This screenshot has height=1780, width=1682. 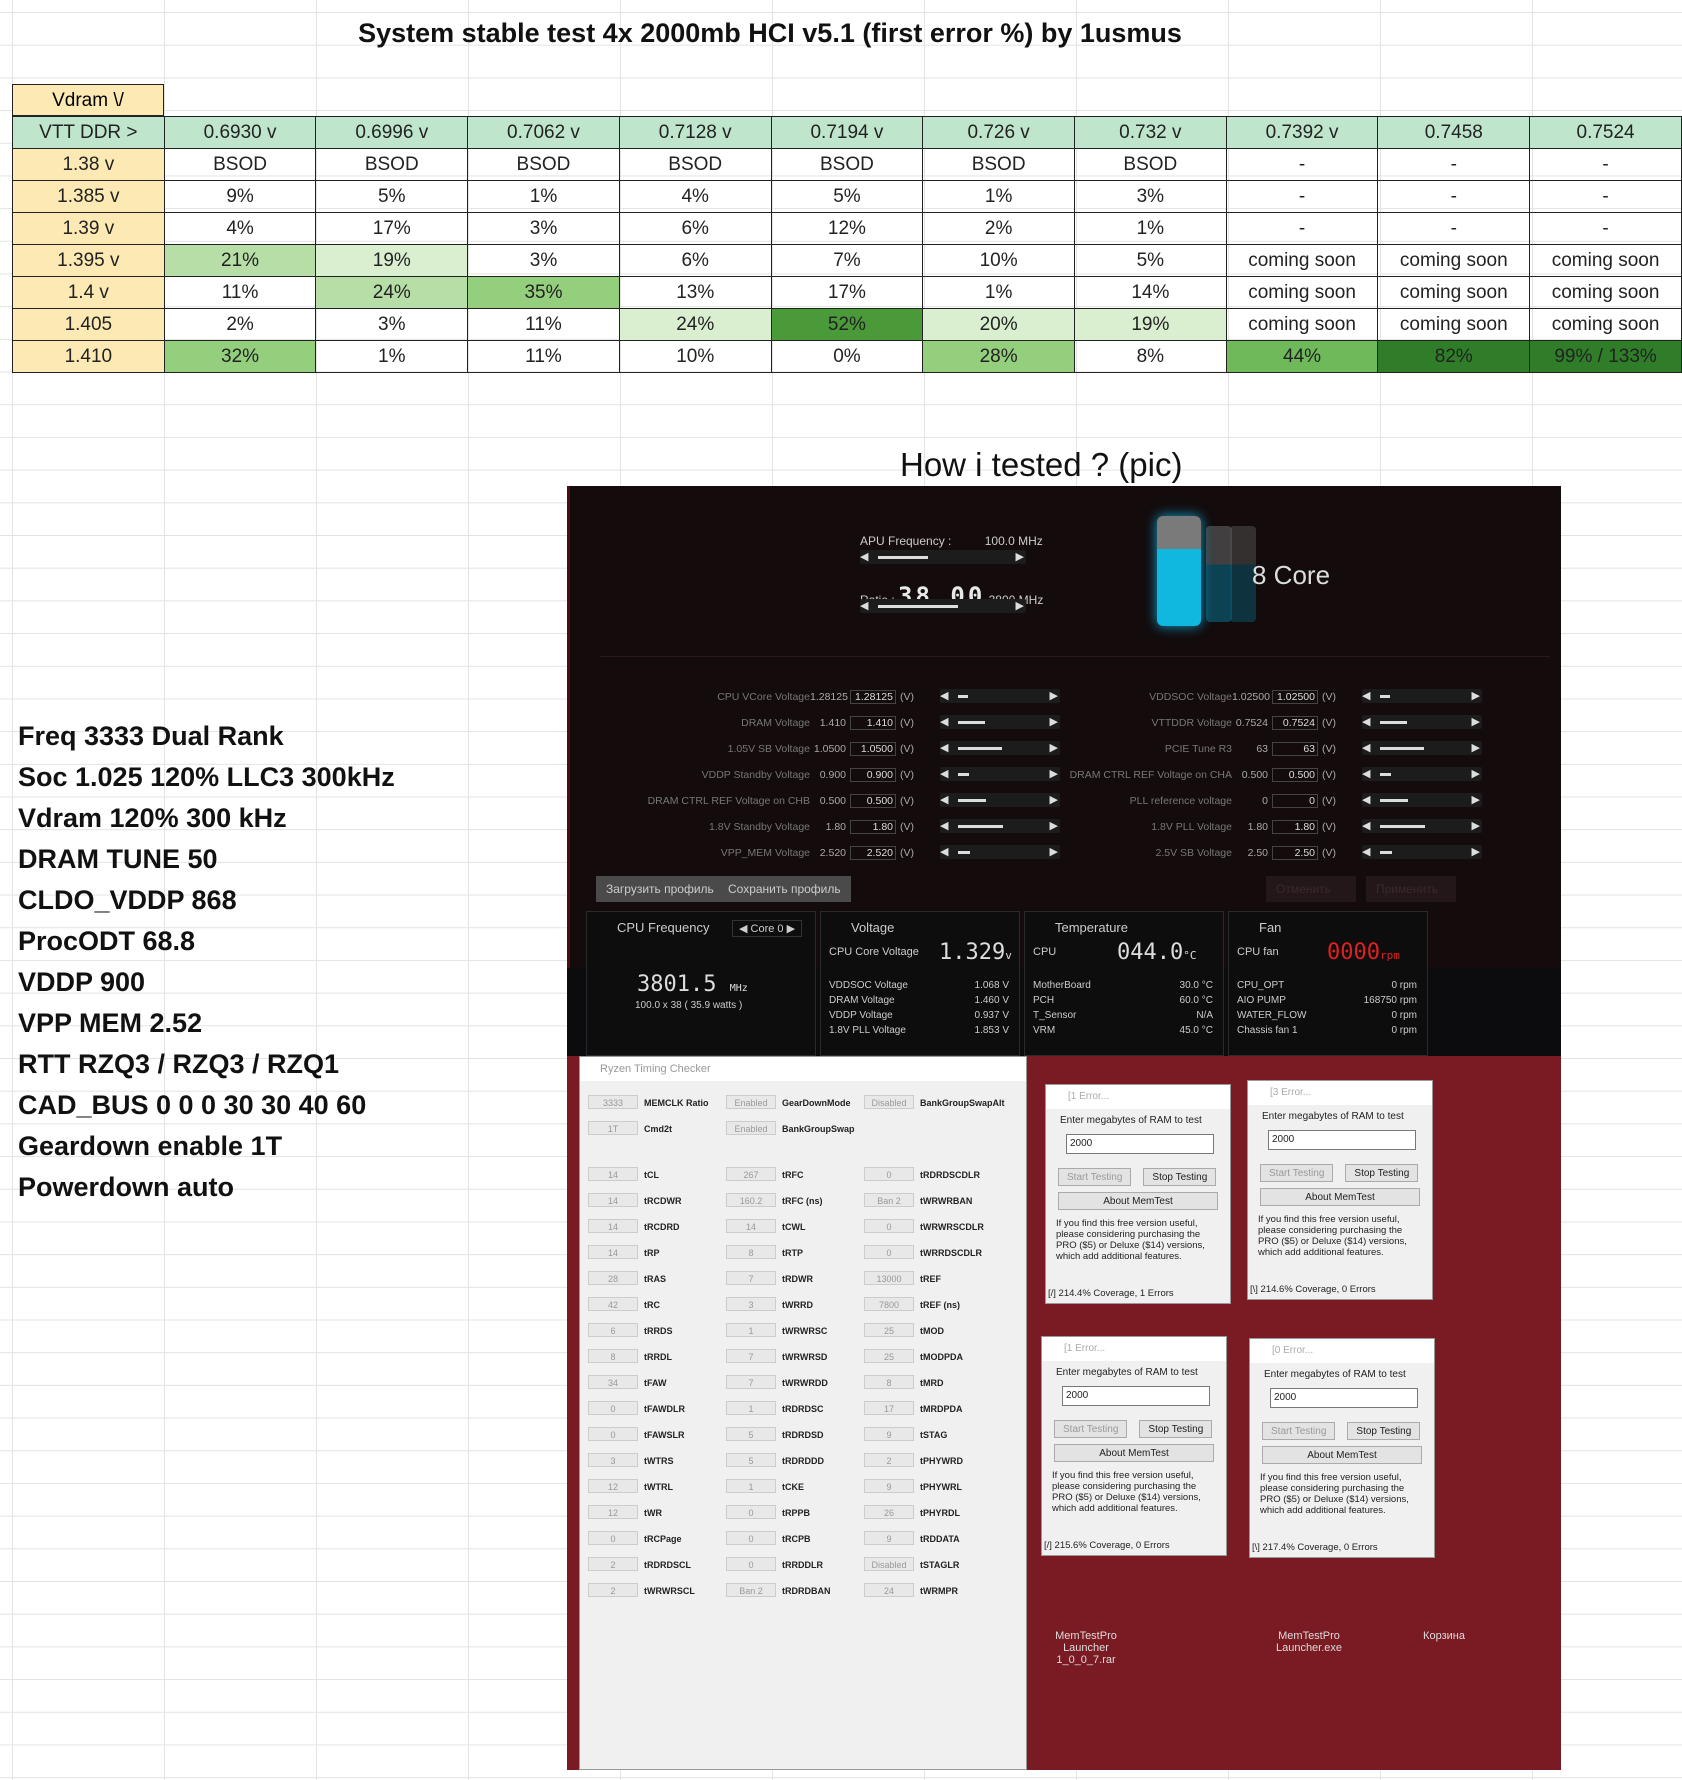 I want to click on apu-slider: ◀ ▶, so click(x=943, y=557).